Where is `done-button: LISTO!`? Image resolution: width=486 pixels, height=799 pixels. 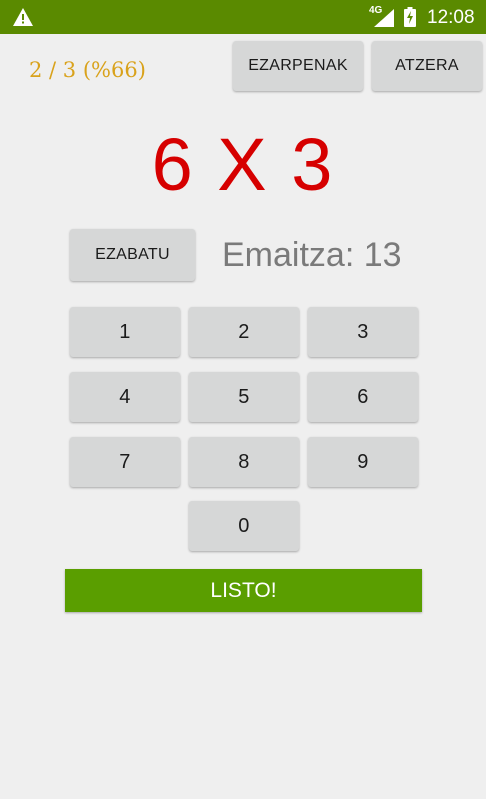
done-button: LISTO! is located at coordinates (243, 590).